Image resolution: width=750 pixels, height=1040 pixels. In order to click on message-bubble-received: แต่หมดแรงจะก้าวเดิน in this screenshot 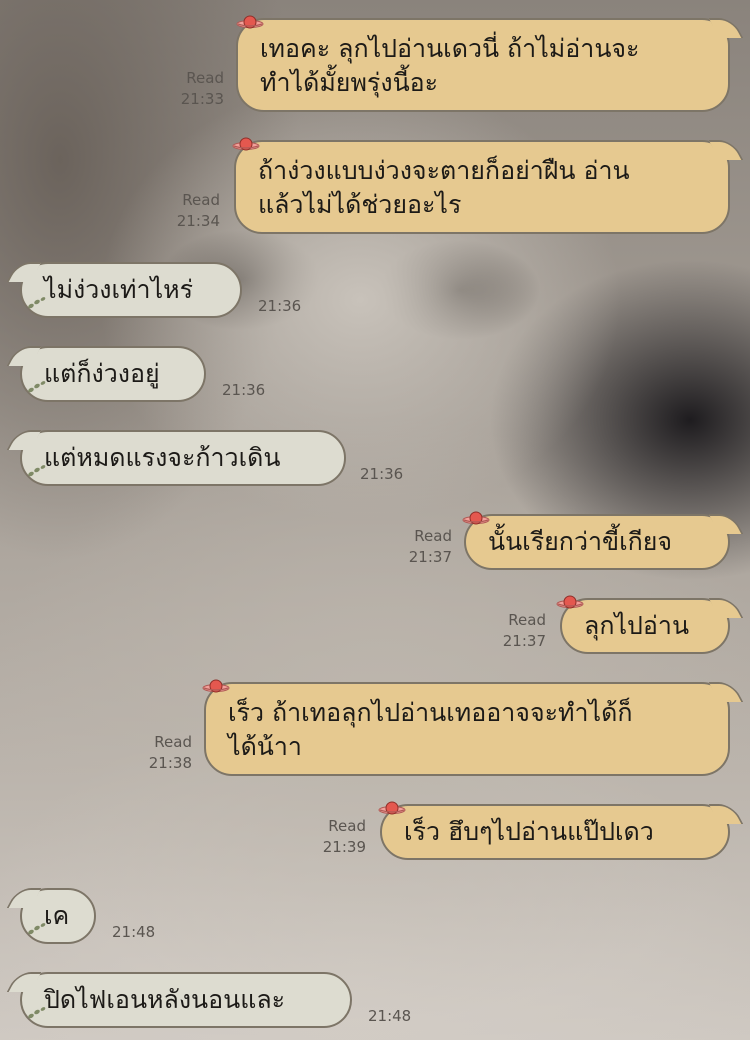, I will do `click(183, 458)`.